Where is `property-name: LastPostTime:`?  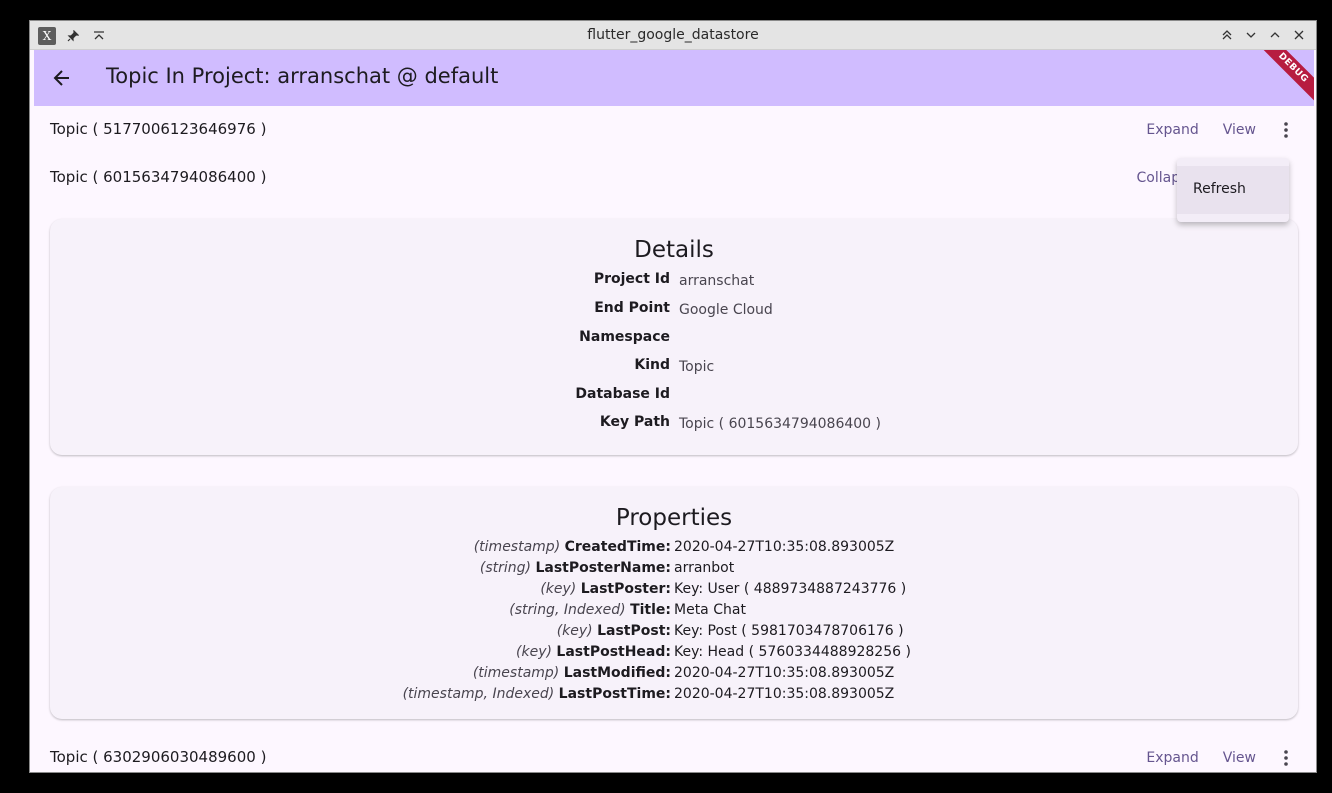
property-name: LastPostTime: is located at coordinates (614, 694).